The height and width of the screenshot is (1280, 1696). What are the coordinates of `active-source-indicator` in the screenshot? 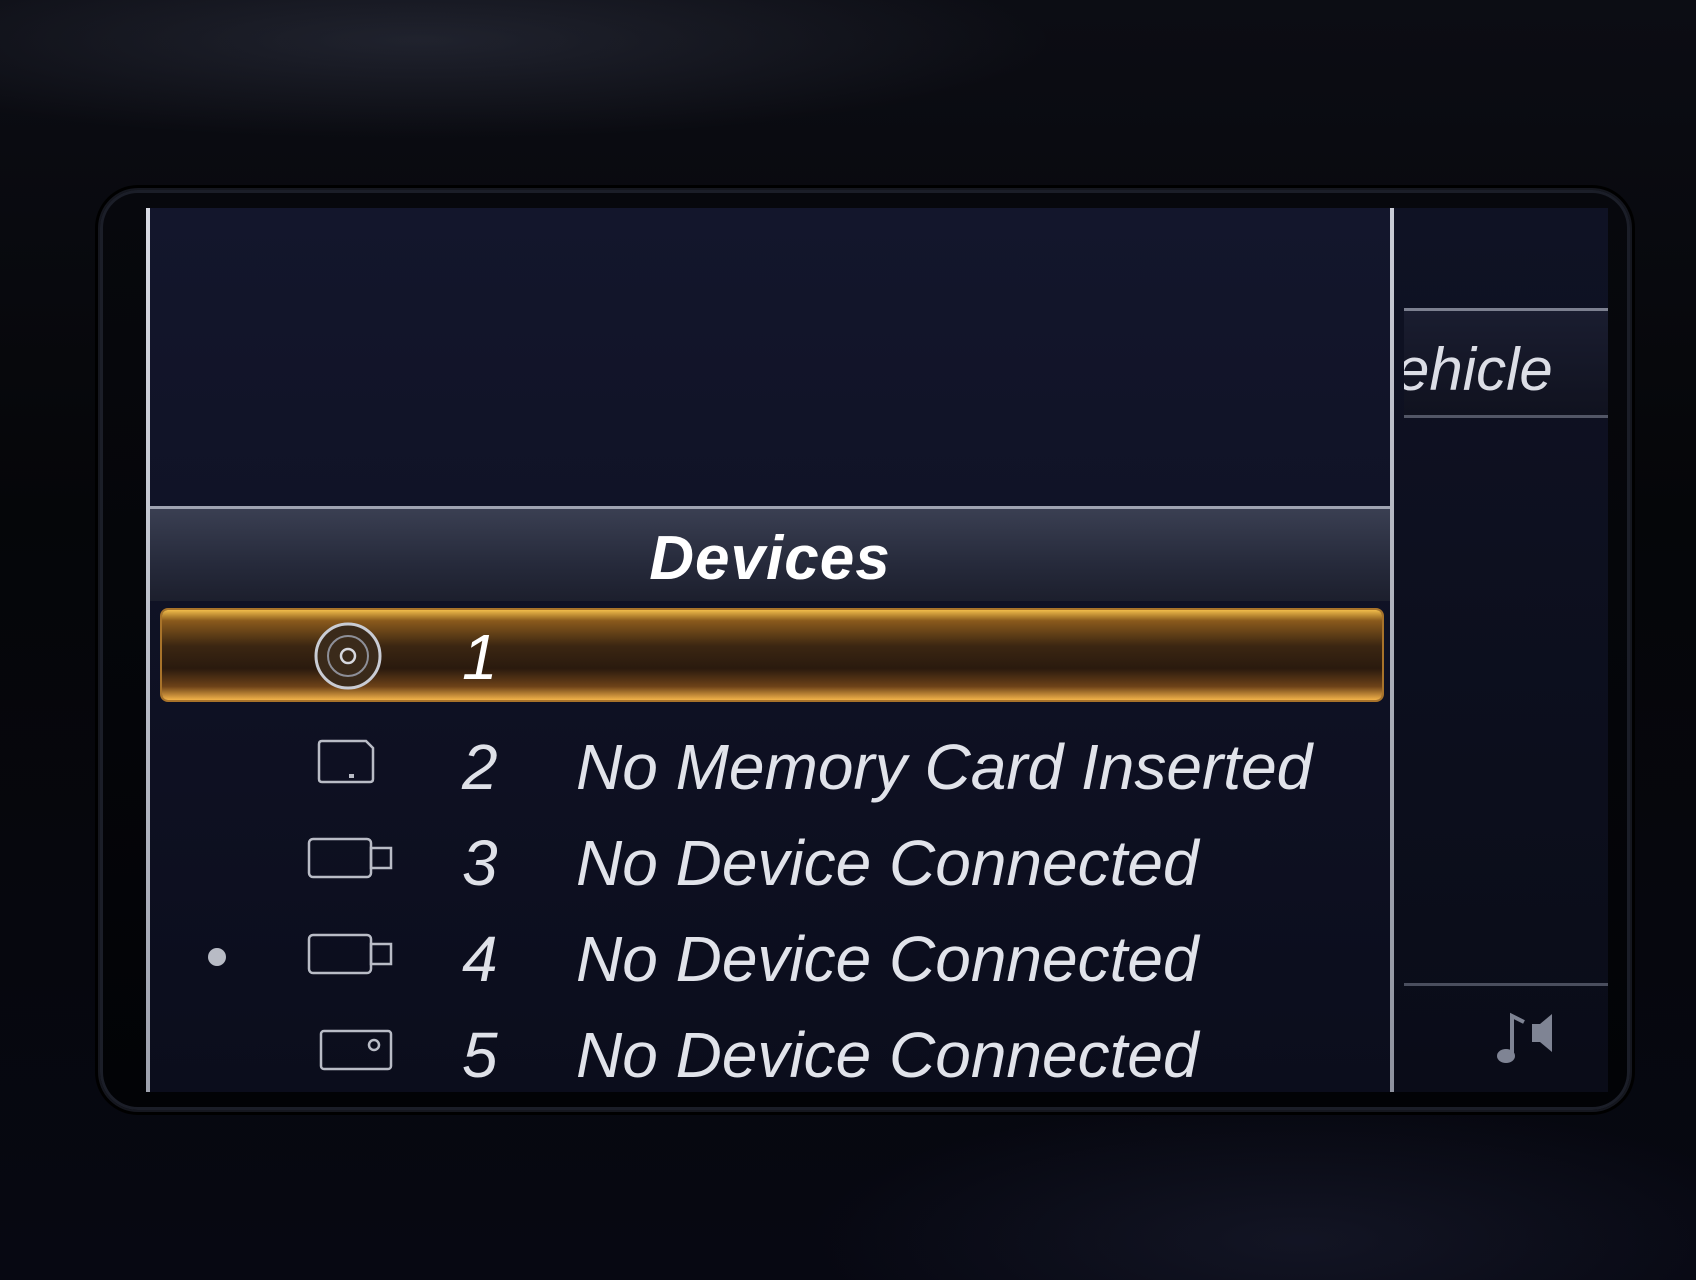 It's located at (217, 957).